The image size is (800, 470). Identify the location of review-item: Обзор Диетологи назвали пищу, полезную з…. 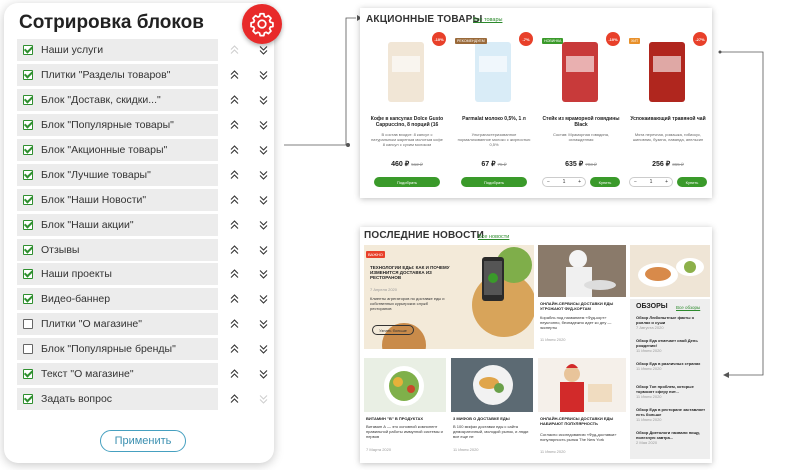
(672, 437).